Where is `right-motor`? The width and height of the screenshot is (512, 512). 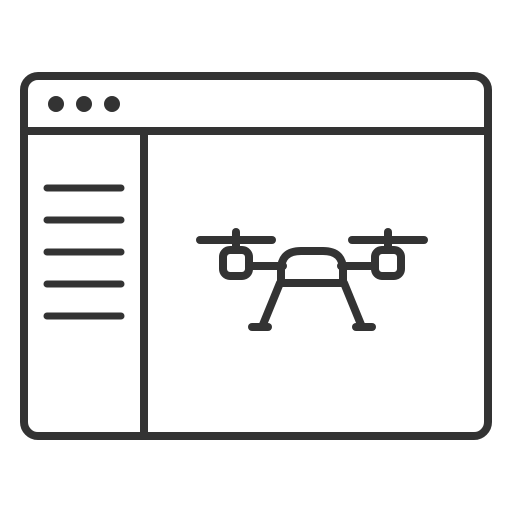
right-motor is located at coordinates (388, 263).